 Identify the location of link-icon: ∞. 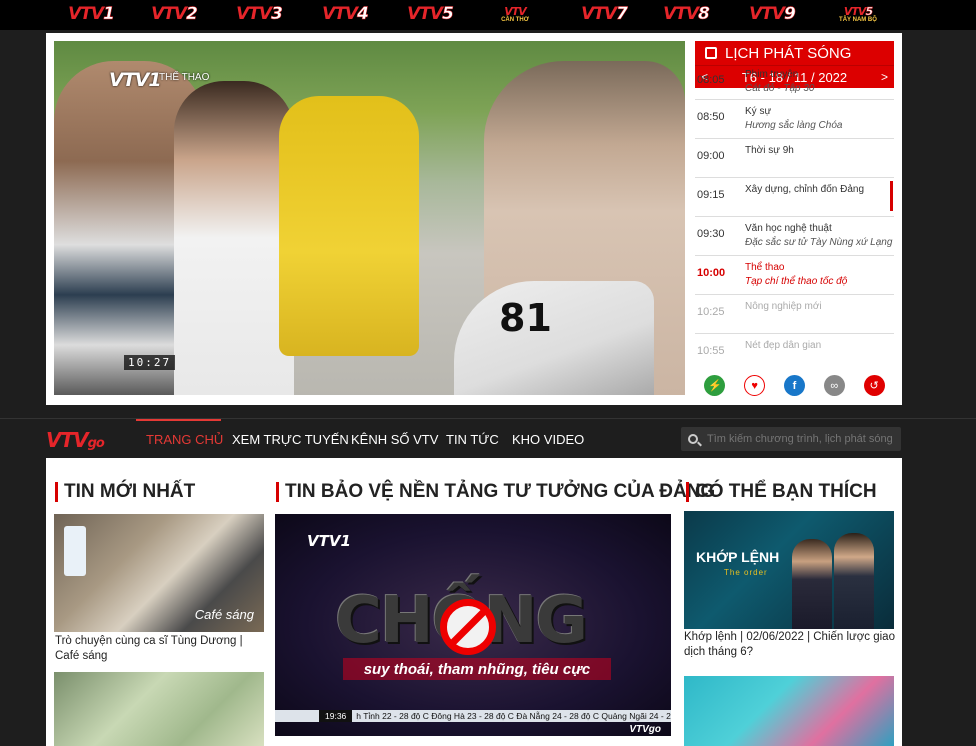
(834, 385).